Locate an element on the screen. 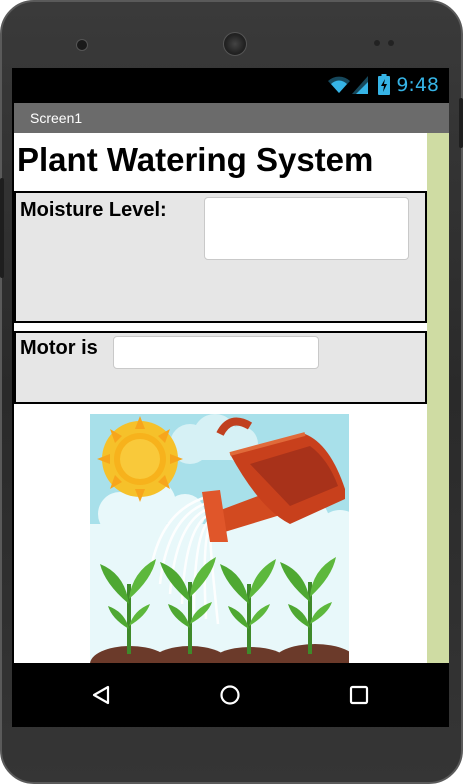 The width and height of the screenshot is (463, 784). recents-icon is located at coordinates (359, 695).